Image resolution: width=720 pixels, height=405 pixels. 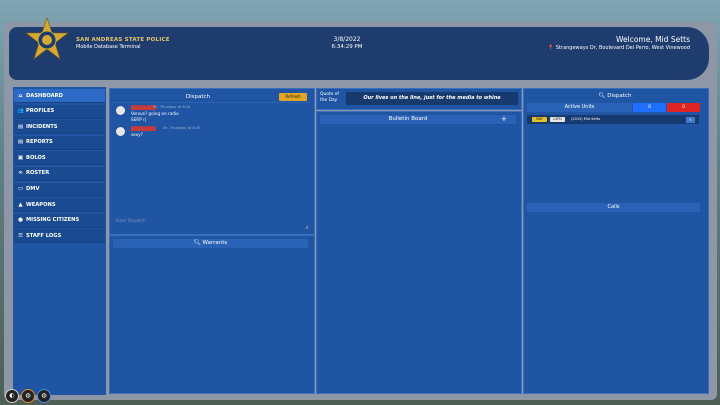 What do you see at coordinates (504, 119) in the screenshot?
I see `add-bulletin-button: +` at bounding box center [504, 119].